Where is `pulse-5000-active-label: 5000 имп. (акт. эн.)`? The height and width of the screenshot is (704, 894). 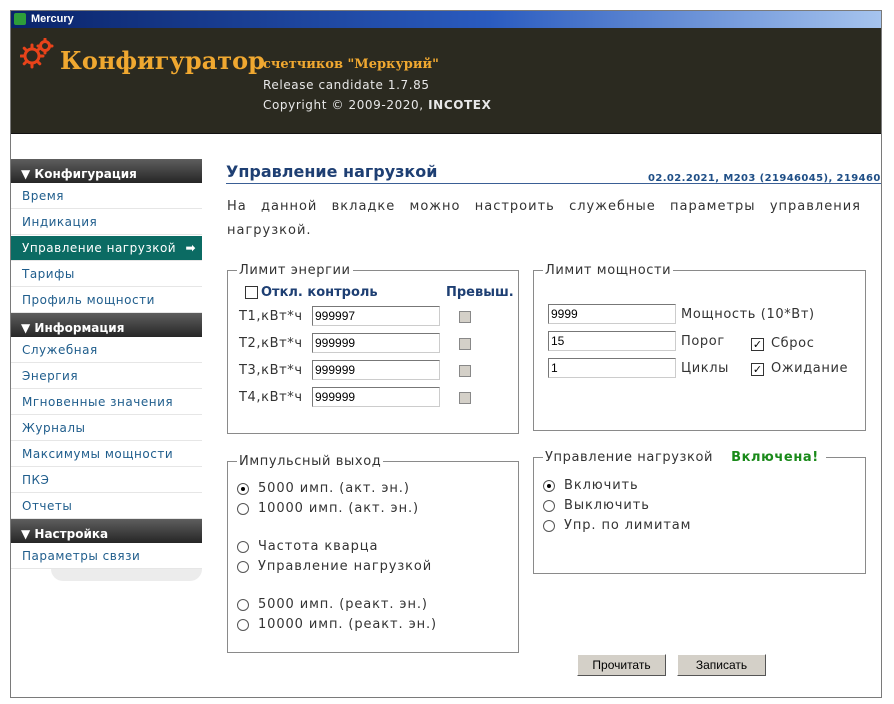 pulse-5000-active-label: 5000 имп. (акт. эн.) is located at coordinates (334, 488).